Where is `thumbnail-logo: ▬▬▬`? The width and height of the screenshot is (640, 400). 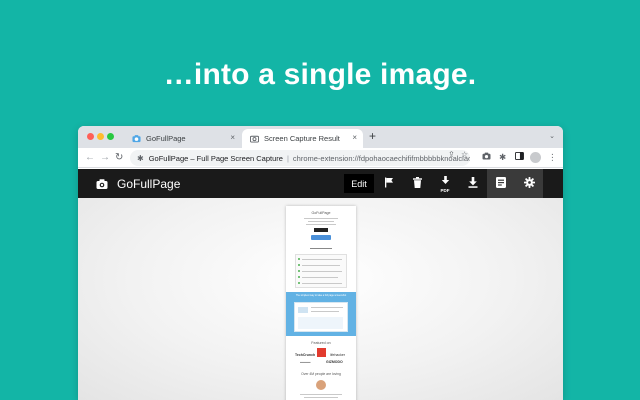
thumbnail-logo: ▬▬▬ is located at coordinates (305, 362).